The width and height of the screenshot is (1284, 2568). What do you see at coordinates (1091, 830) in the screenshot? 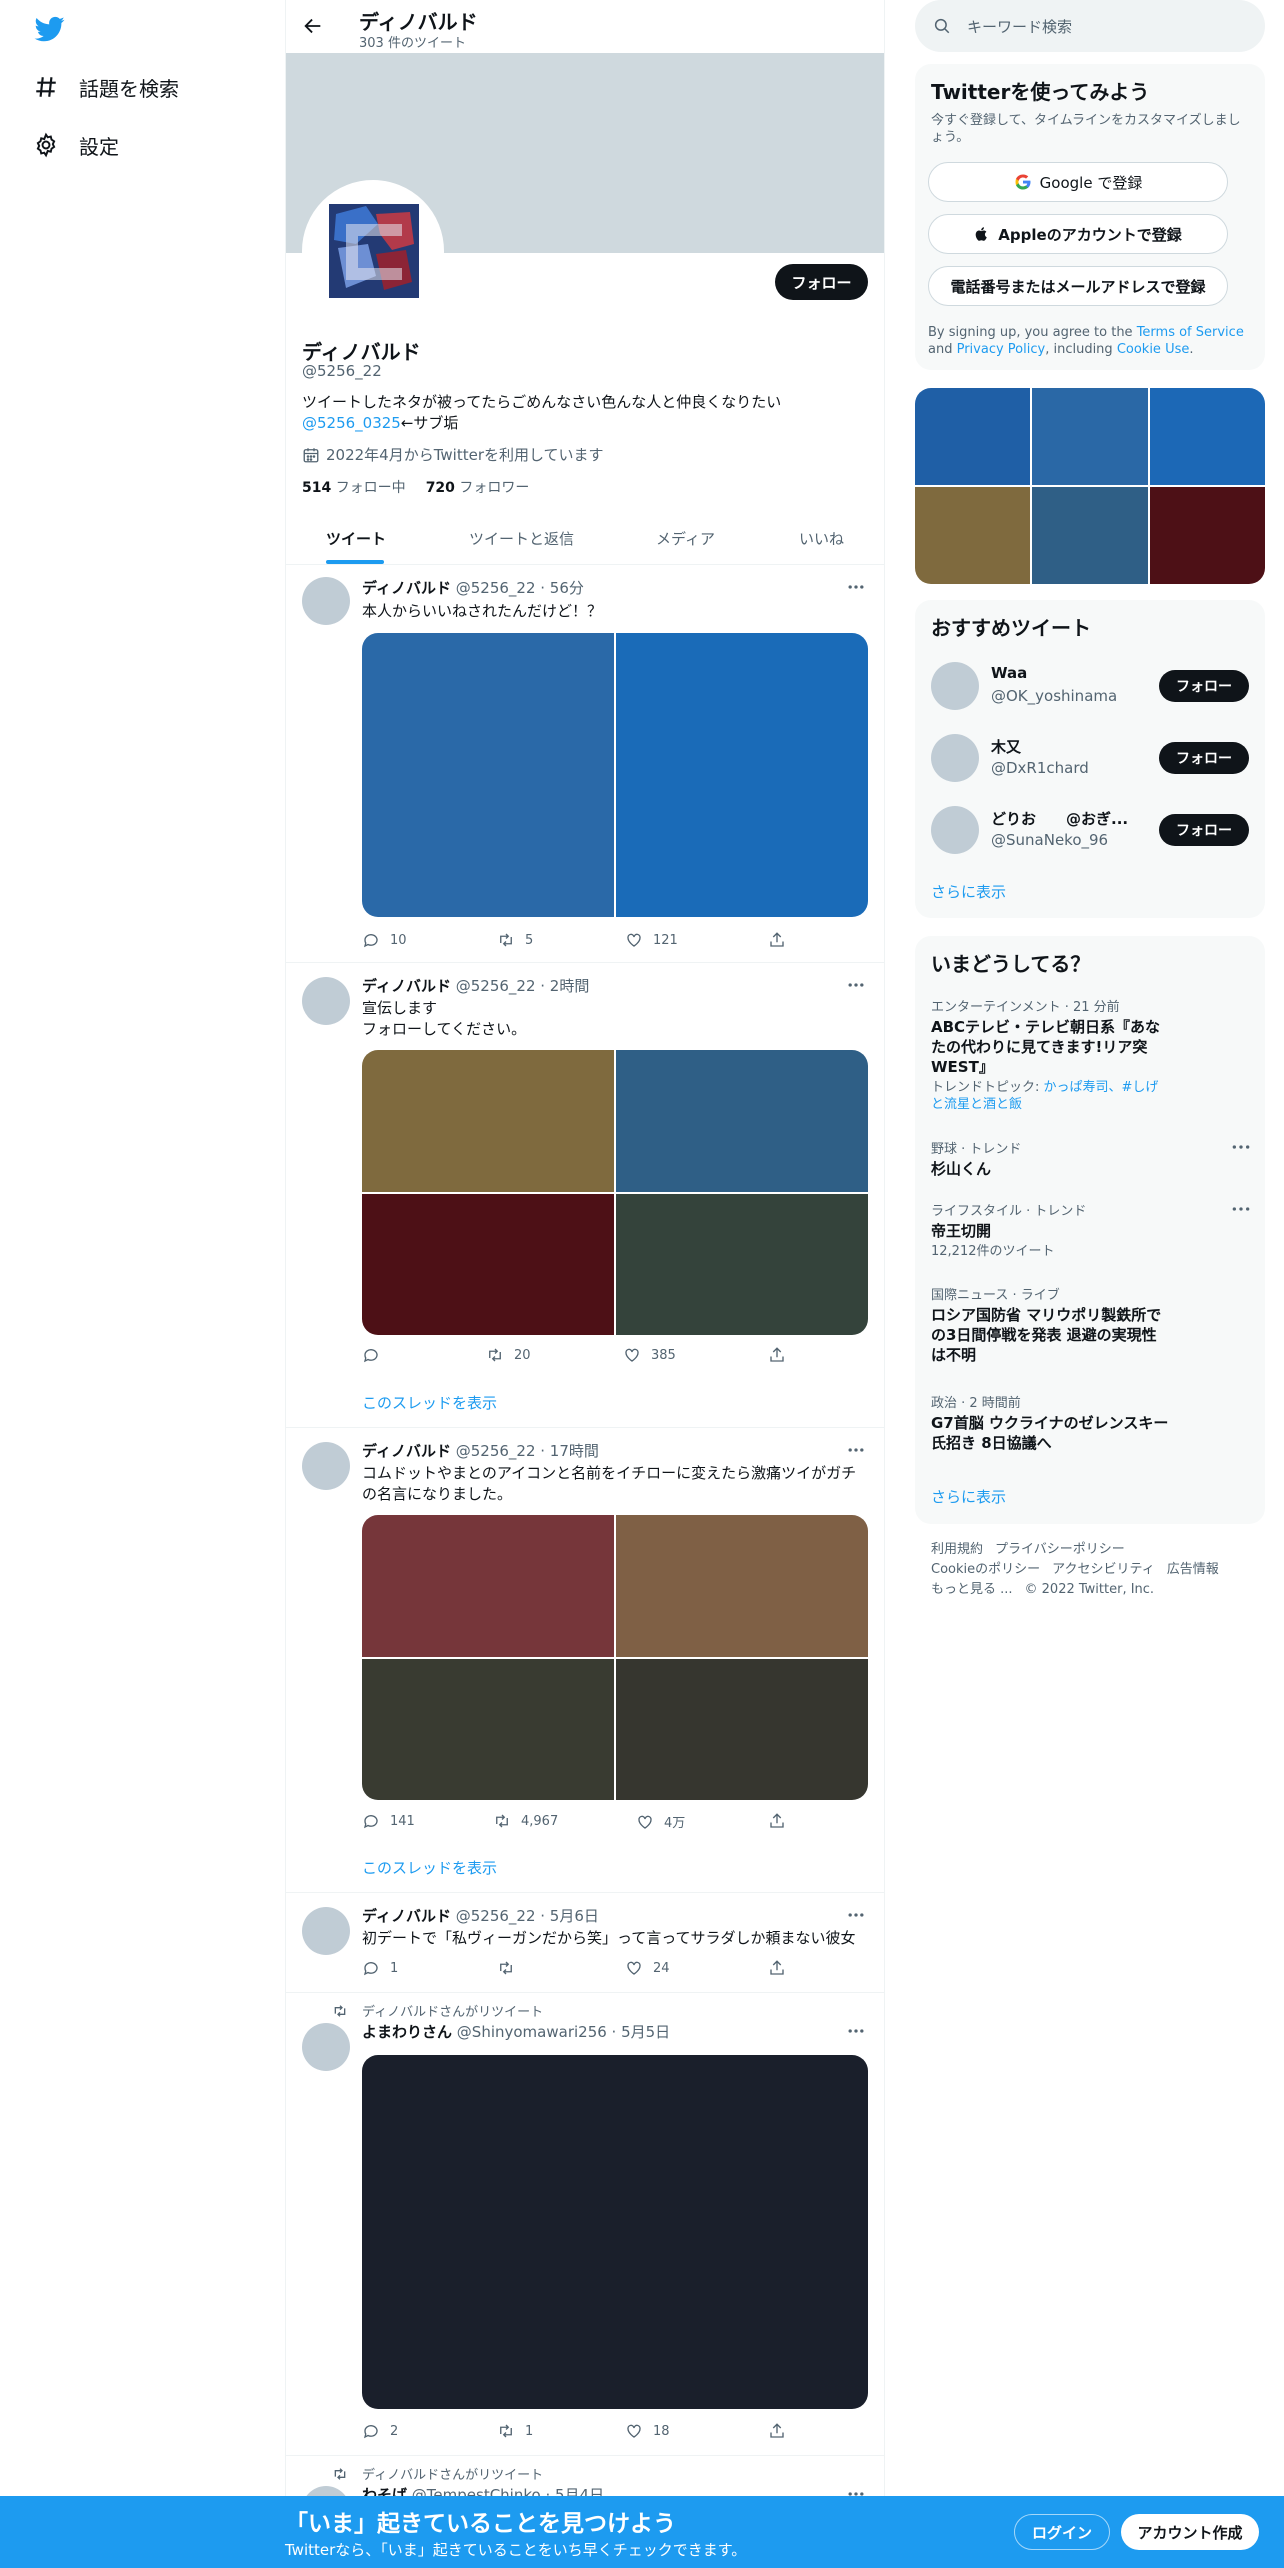
I see `recommended-user: どりお @おぎ... @SunaNeko_96 フォロー` at bounding box center [1091, 830].